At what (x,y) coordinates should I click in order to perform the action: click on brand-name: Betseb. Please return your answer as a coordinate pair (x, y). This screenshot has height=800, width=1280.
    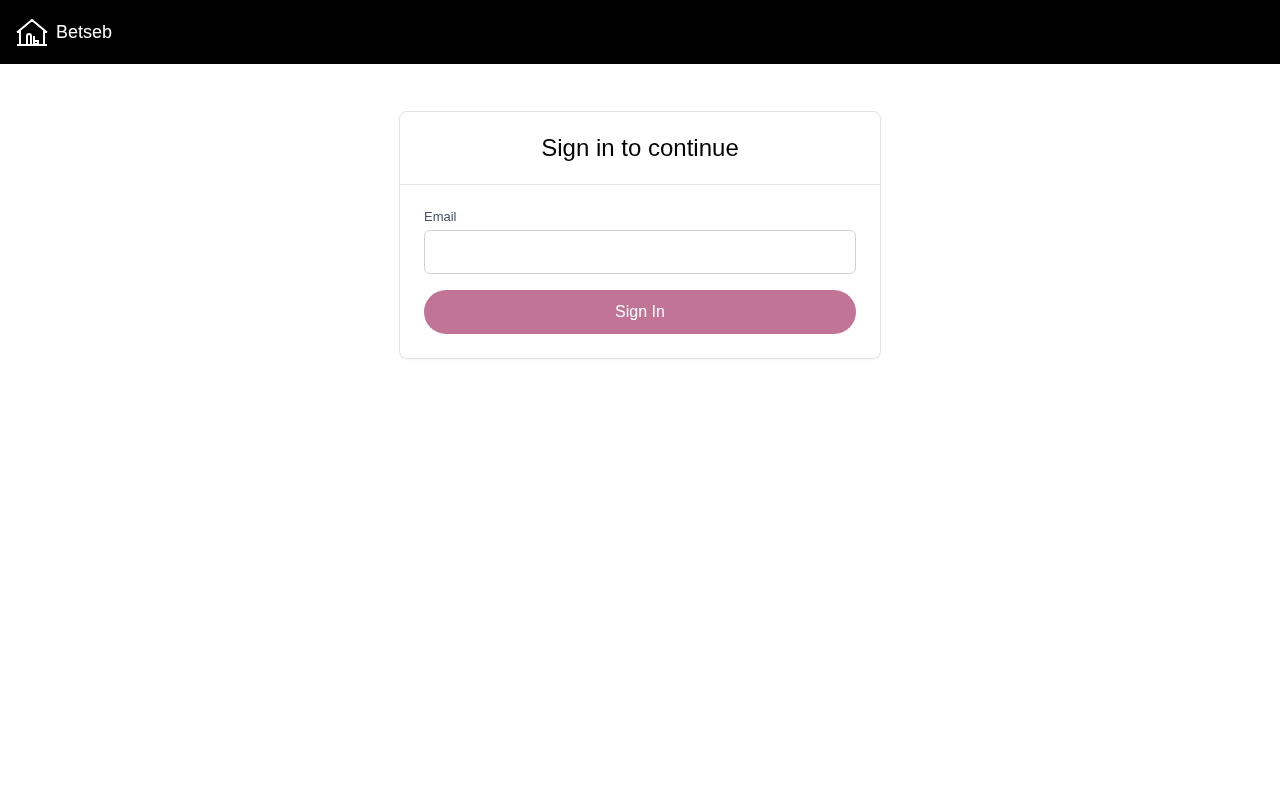
    Looking at the image, I should click on (84, 32).